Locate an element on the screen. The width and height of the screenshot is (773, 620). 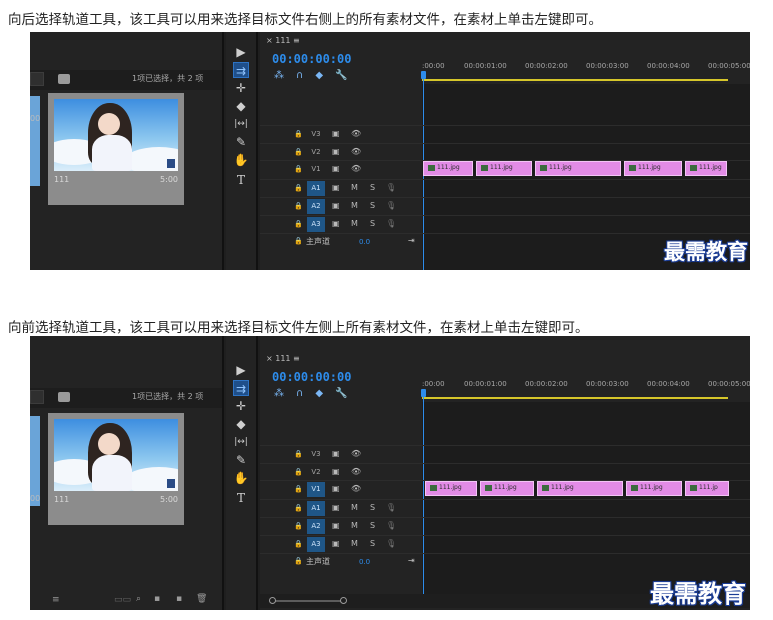
clip: 111.jp is located at coordinates (707, 488).